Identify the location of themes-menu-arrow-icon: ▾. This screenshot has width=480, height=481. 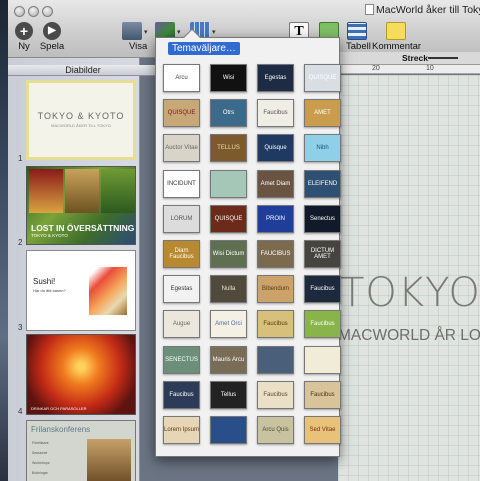
(179, 32).